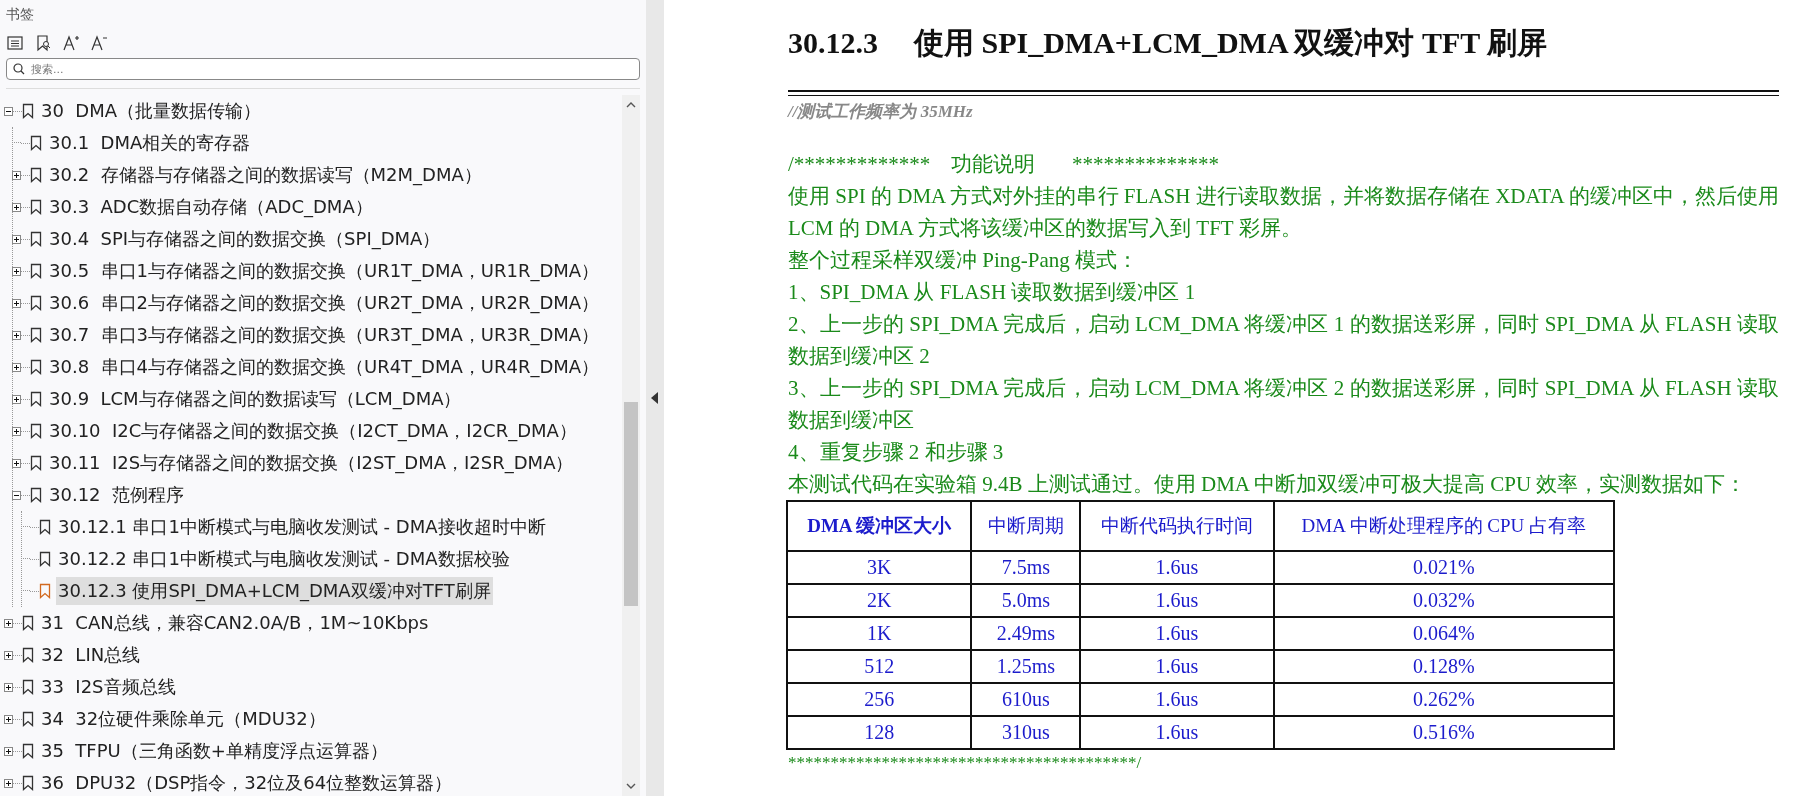 The width and height of the screenshot is (1793, 796). What do you see at coordinates (311, 463) in the screenshot?
I see `bookmark-item: 30.11 I2S与存储器之间的数据交换（I2ST_DMA，I2SR_DMA）` at bounding box center [311, 463].